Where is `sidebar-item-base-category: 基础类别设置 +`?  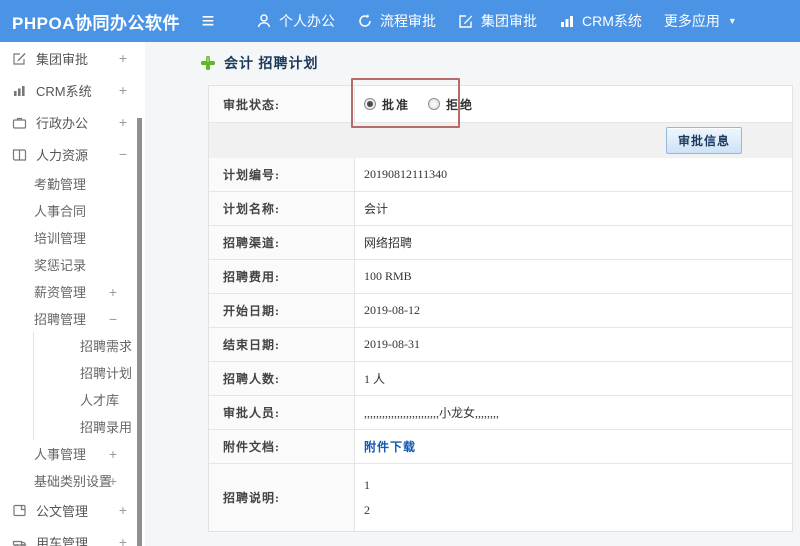 sidebar-item-base-category: 基础类别设置 + is located at coordinates (72, 480).